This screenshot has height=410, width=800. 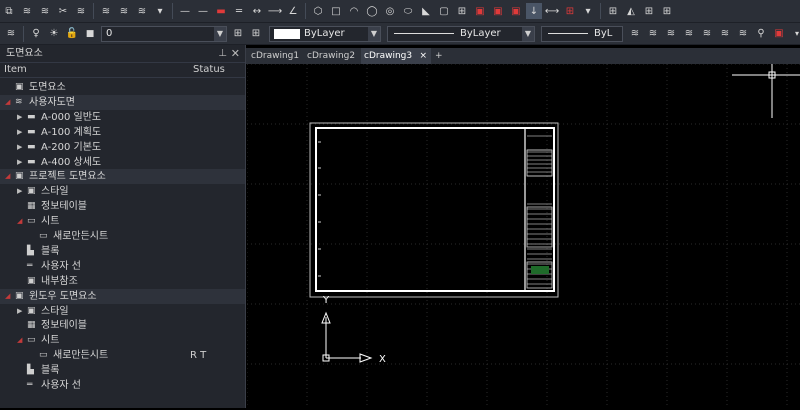 What do you see at coordinates (122, 117) in the screenshot?
I see `tree-item: ▶ ▬ A-000 일반도` at bounding box center [122, 117].